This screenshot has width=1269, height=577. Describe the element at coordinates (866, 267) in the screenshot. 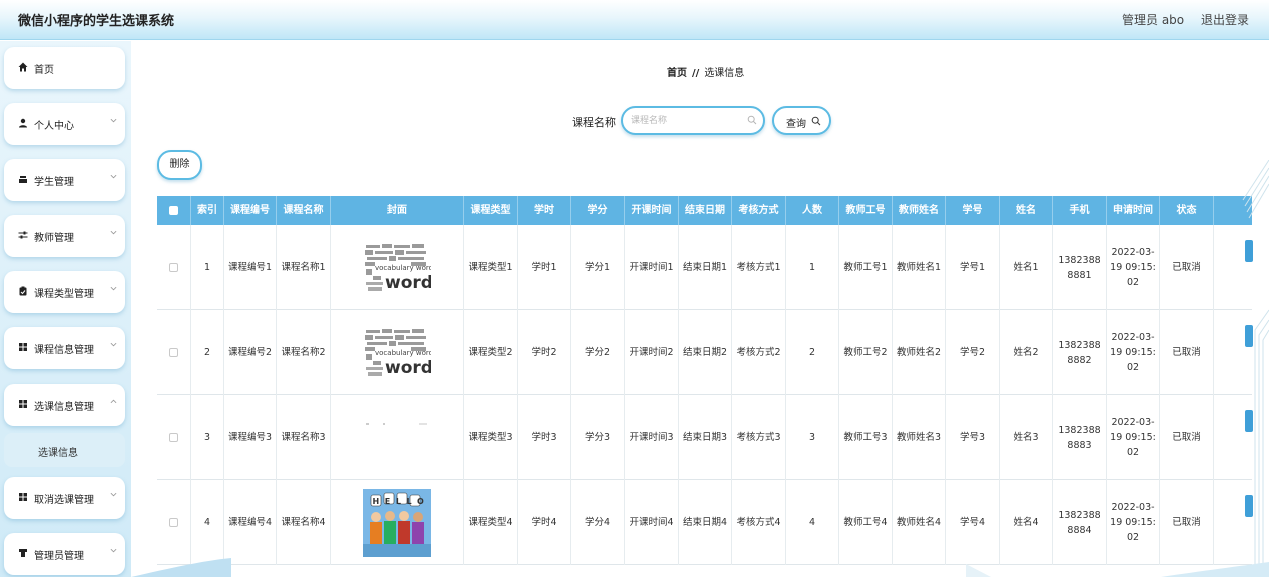

I see `cell-teacher-no: 教师工号1` at that location.